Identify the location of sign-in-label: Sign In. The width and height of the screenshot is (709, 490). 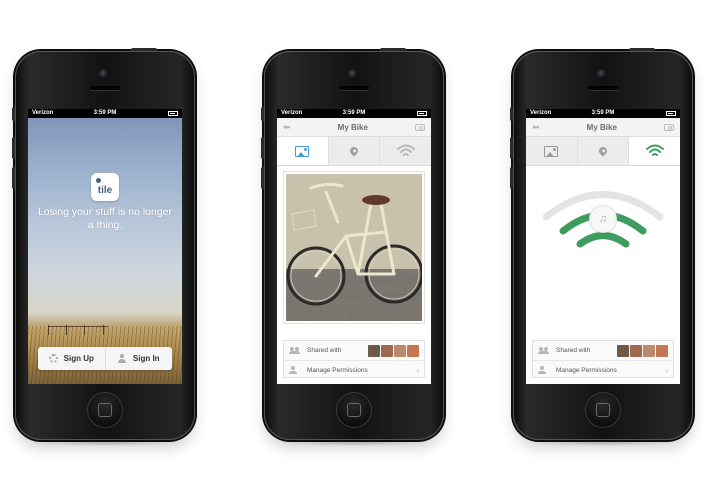
(146, 358).